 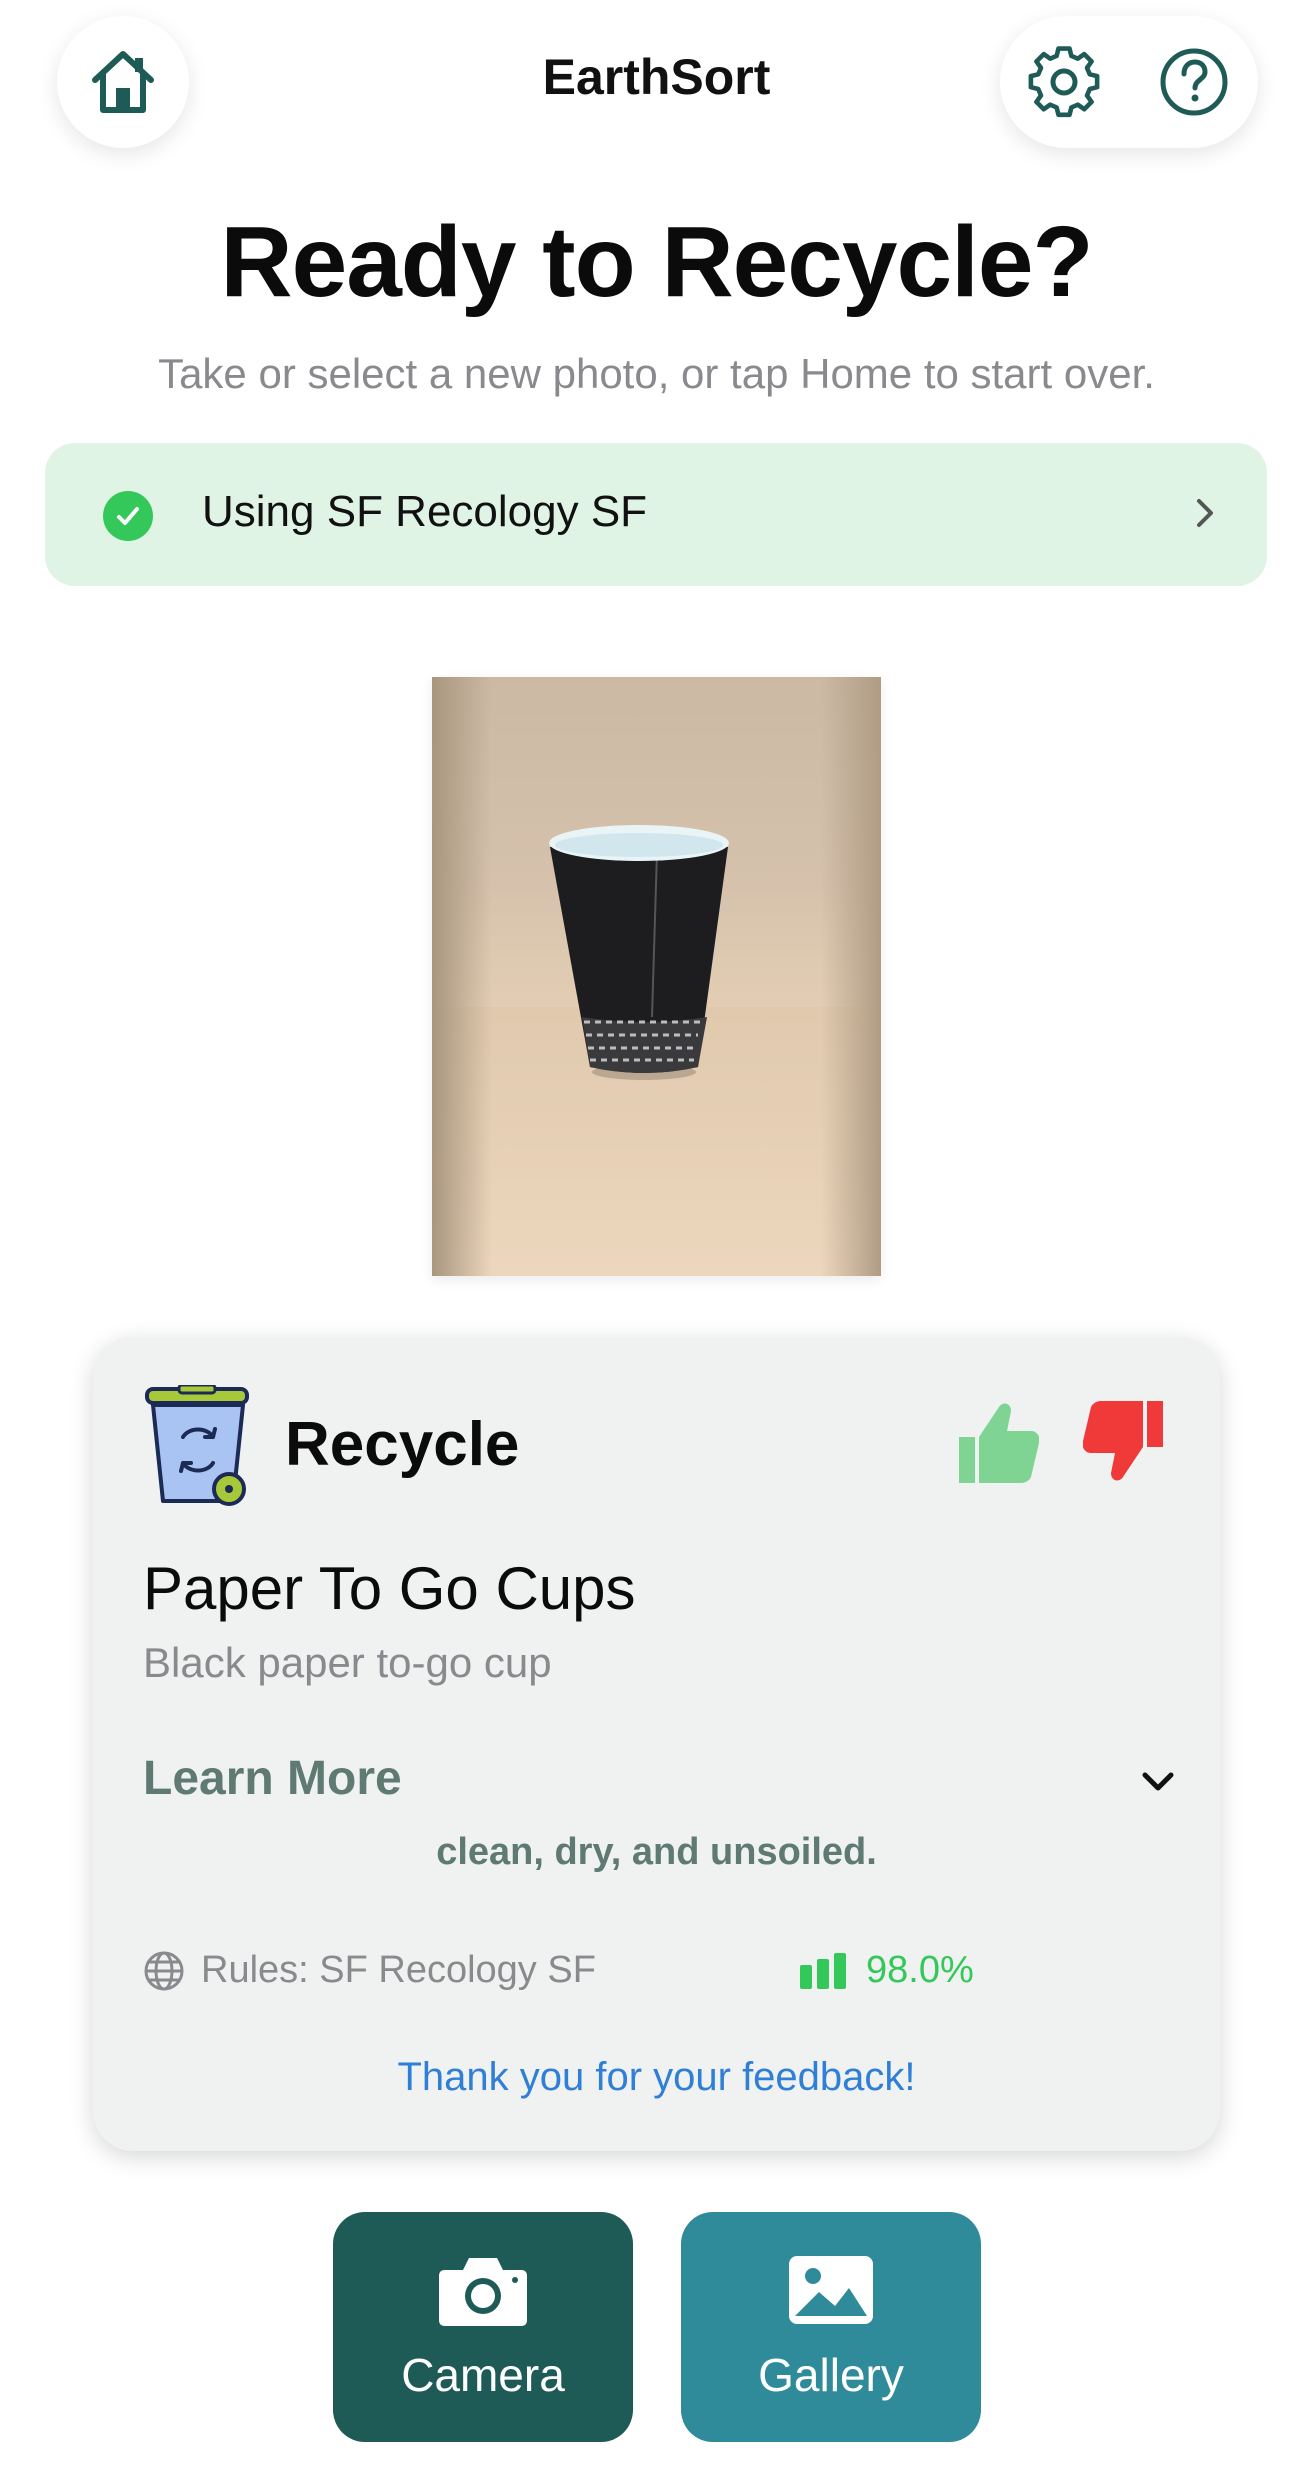 I want to click on question-circle-icon, so click(x=1194, y=82).